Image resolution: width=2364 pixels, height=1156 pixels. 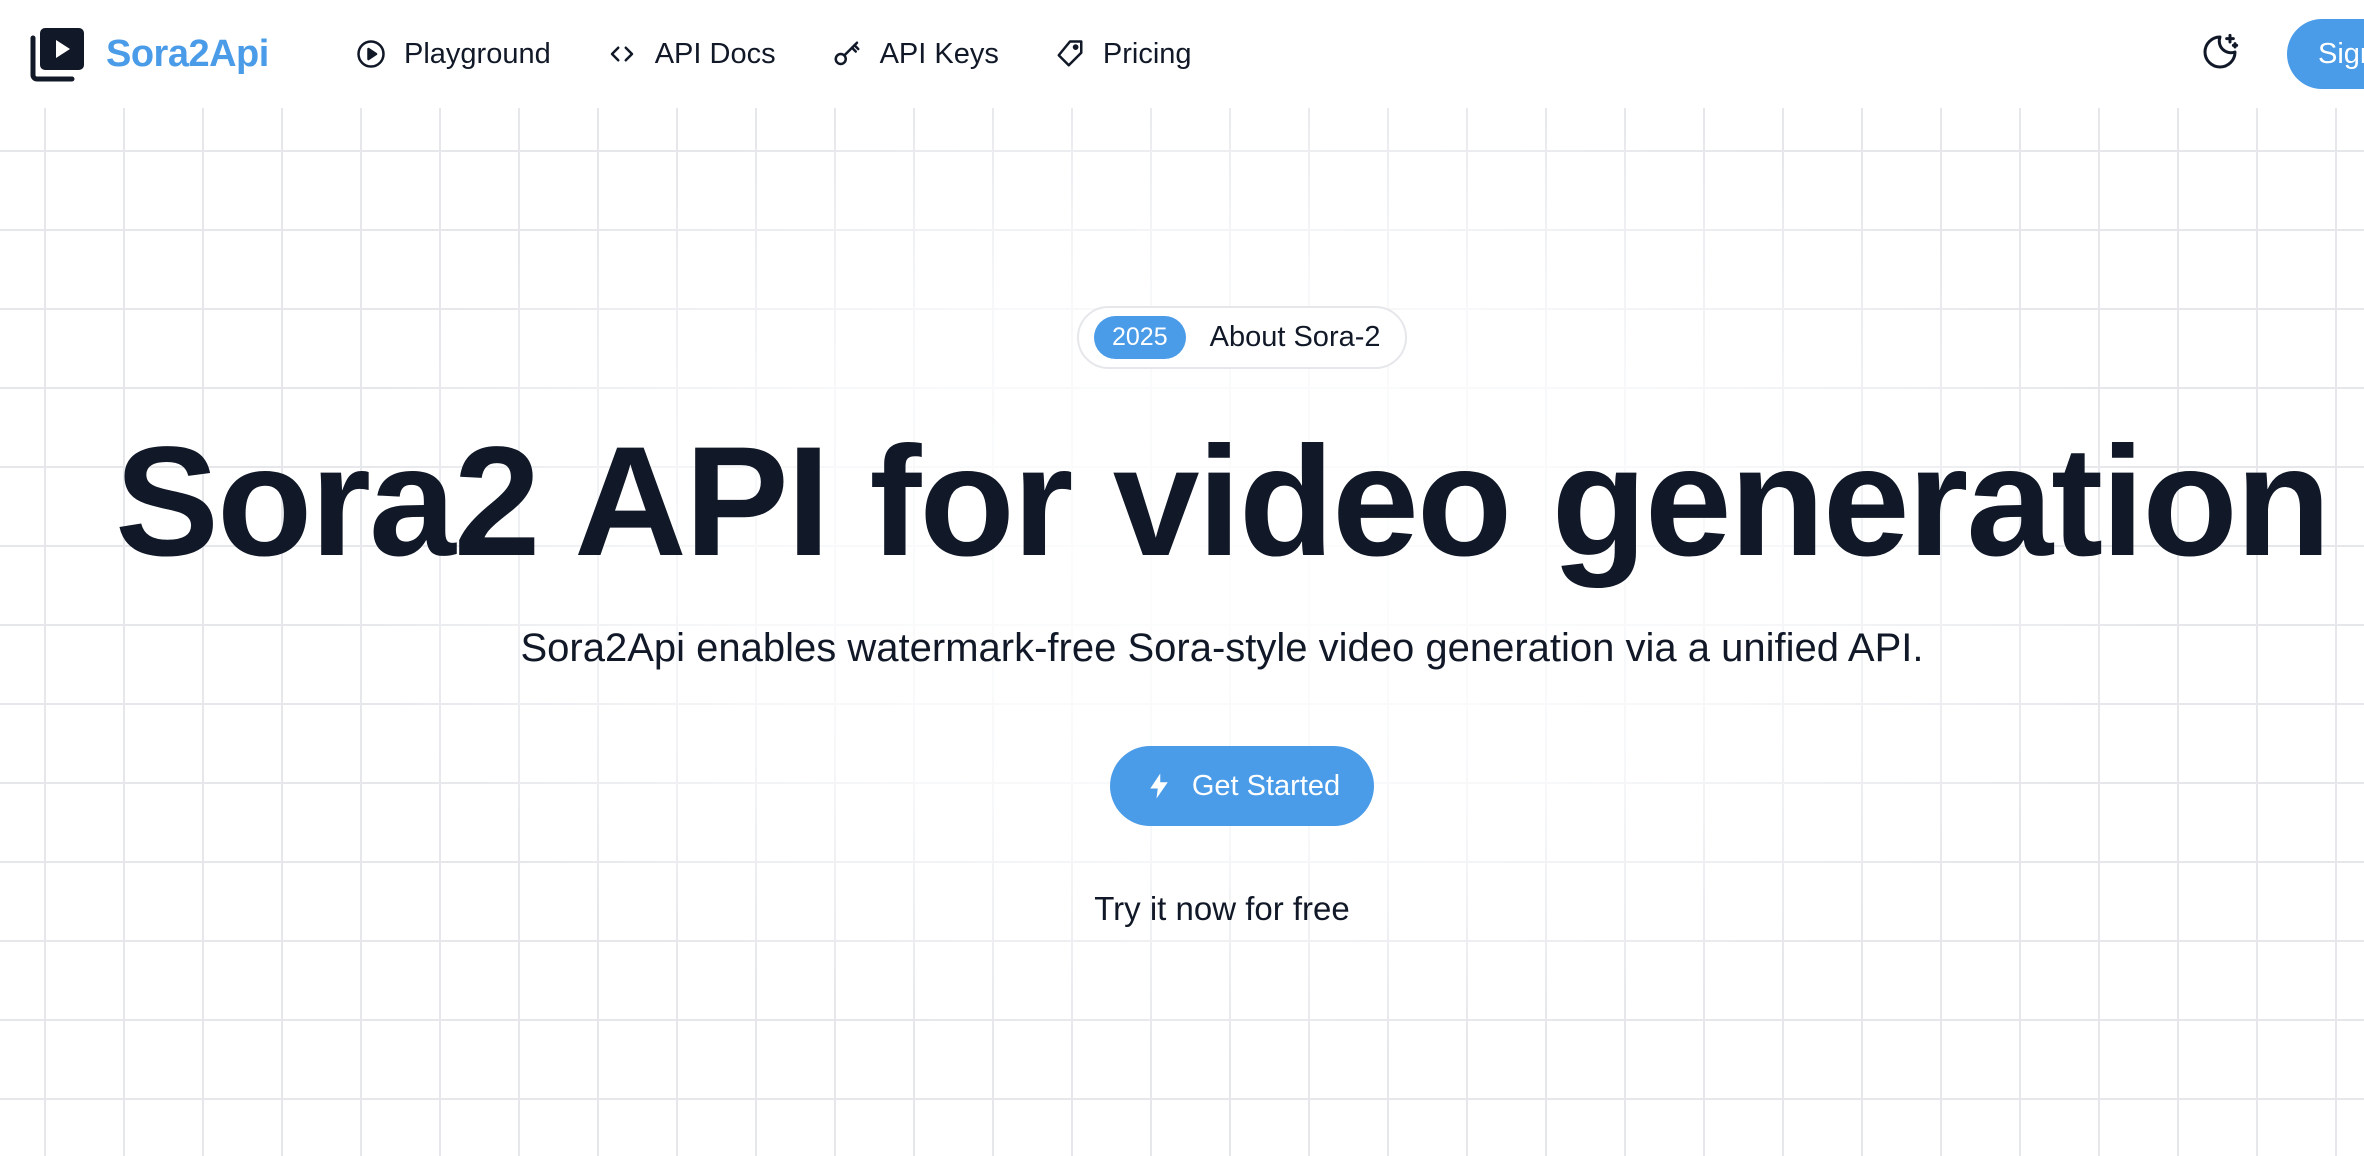 What do you see at coordinates (1222, 908) in the screenshot?
I see `try-free-text: Try it now for free` at bounding box center [1222, 908].